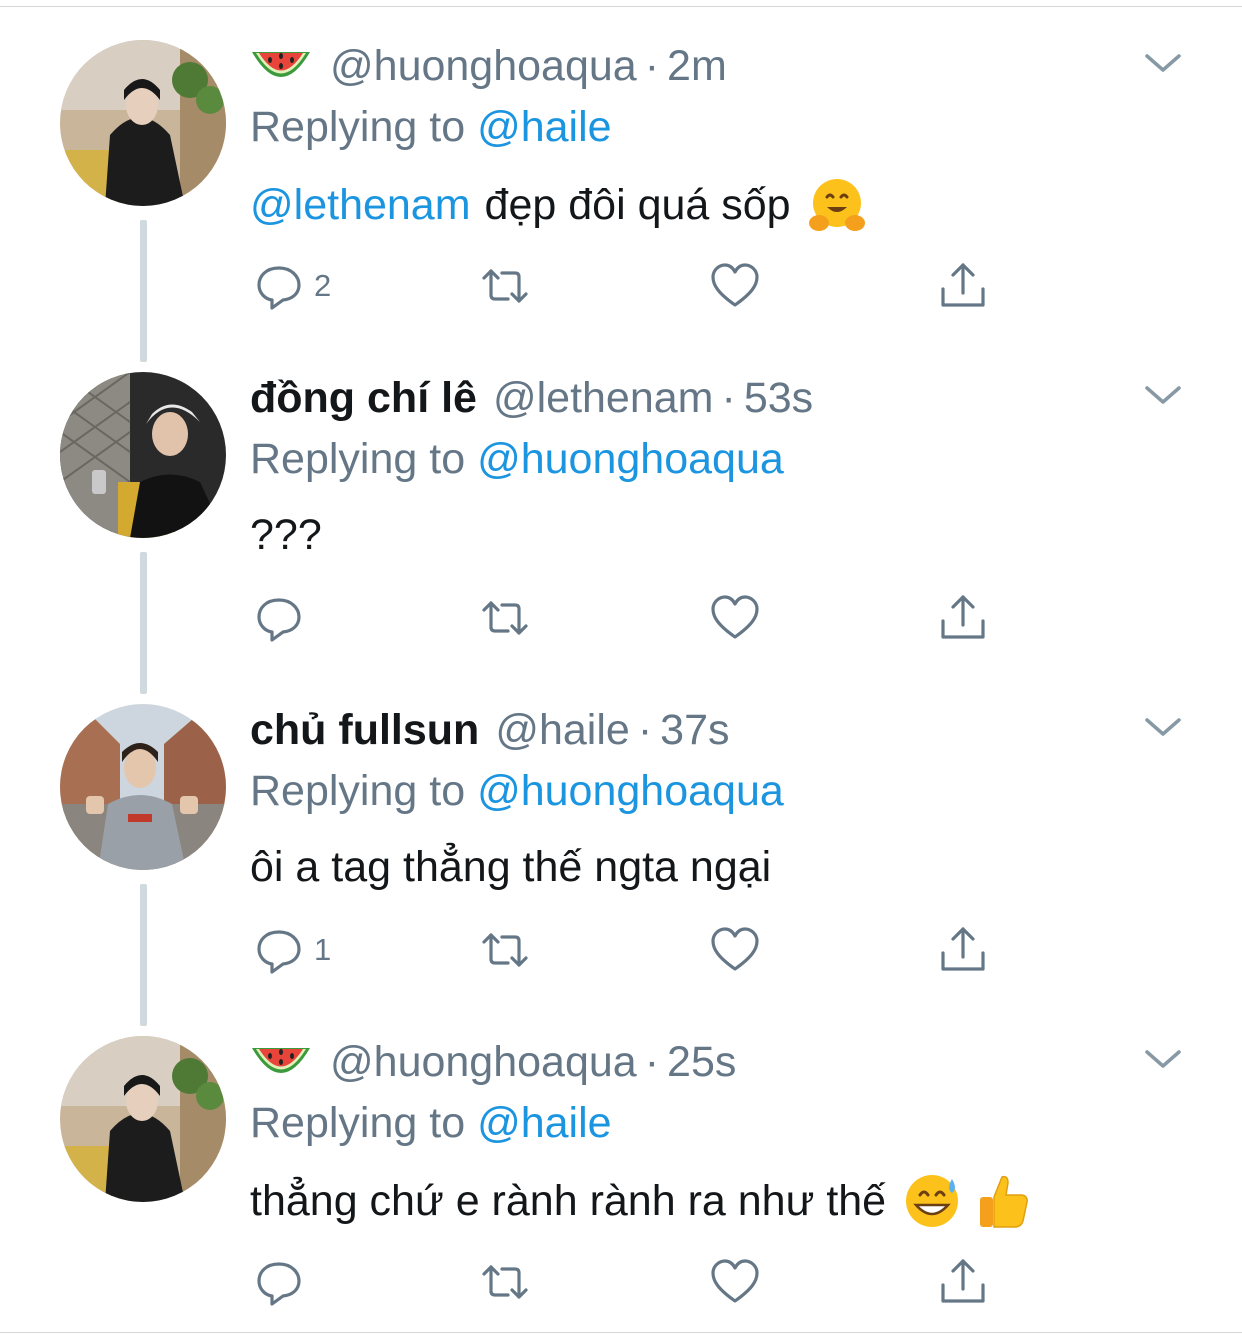  I want to click on reply-count: 1, so click(323, 949).